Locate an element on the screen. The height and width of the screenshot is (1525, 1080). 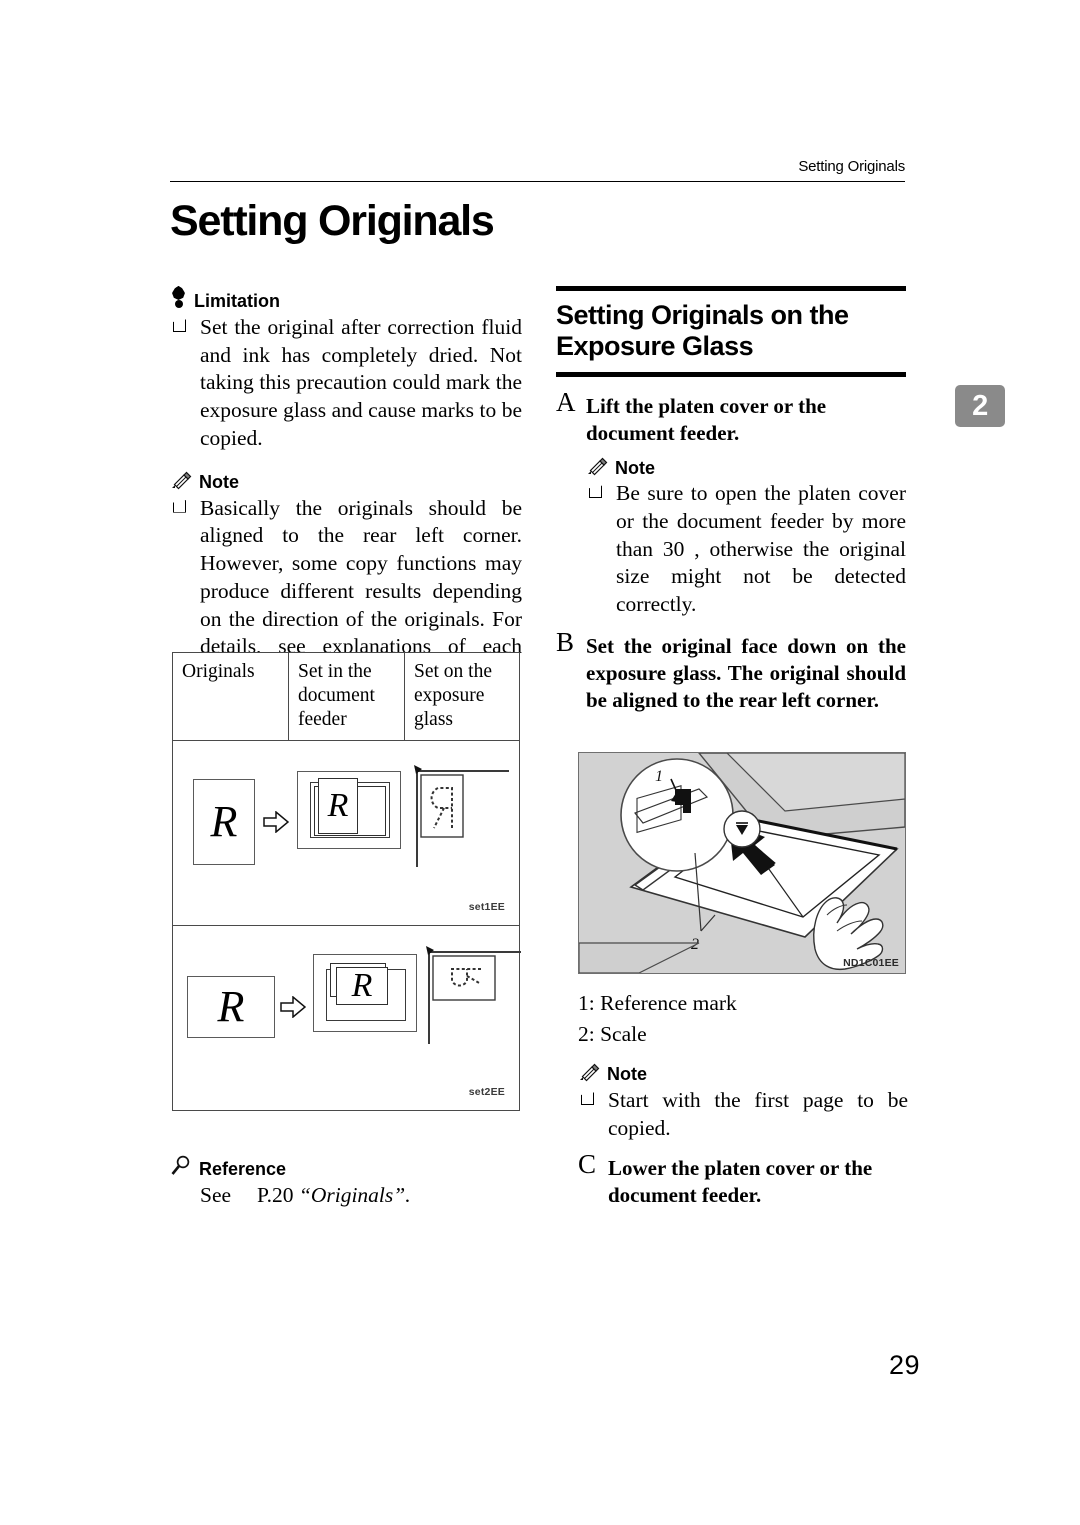
step-c-letter: C is located at coordinates (587, 1163).